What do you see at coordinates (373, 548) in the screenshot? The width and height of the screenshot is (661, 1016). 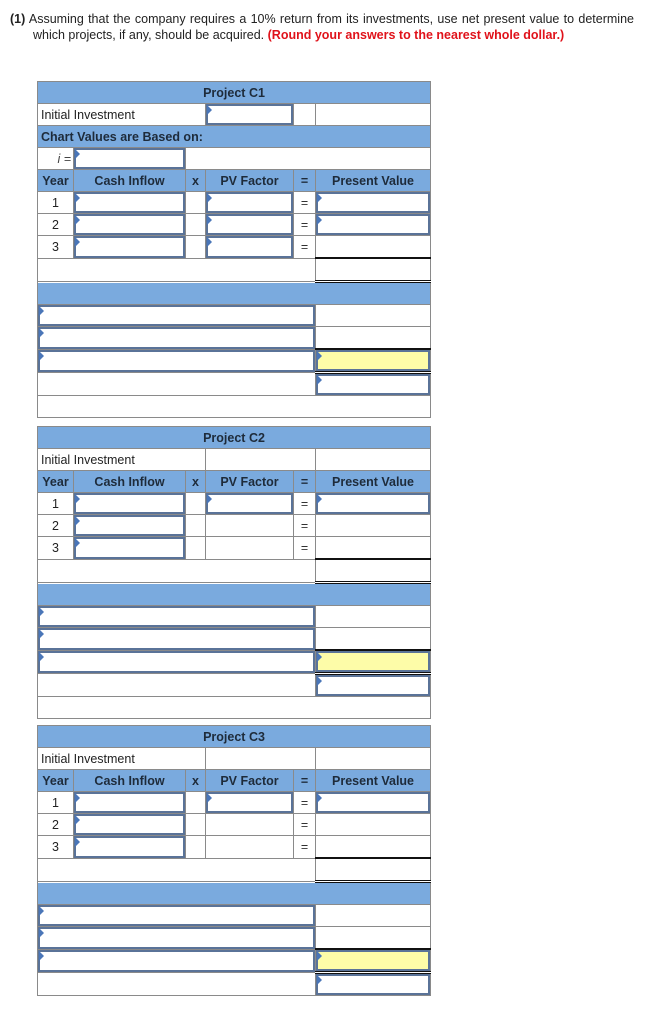 I see `present-value-cell` at bounding box center [373, 548].